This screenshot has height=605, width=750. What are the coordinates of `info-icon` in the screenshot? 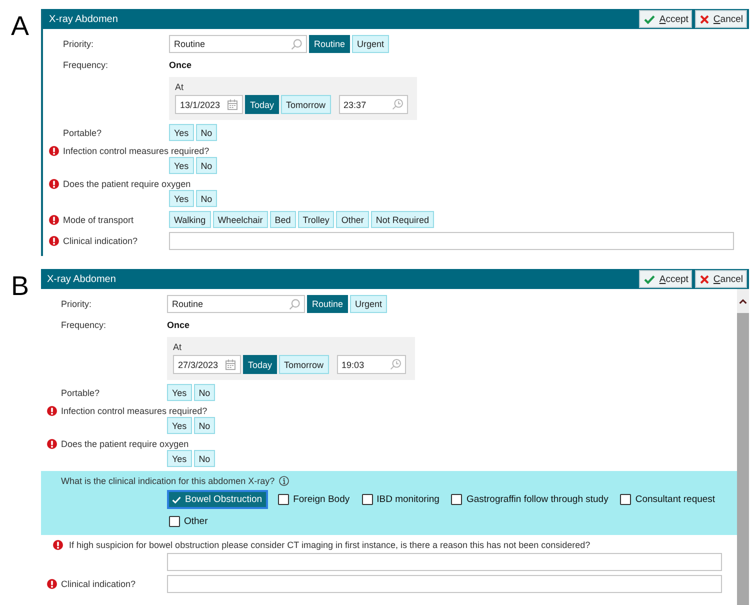 It's located at (283, 481).